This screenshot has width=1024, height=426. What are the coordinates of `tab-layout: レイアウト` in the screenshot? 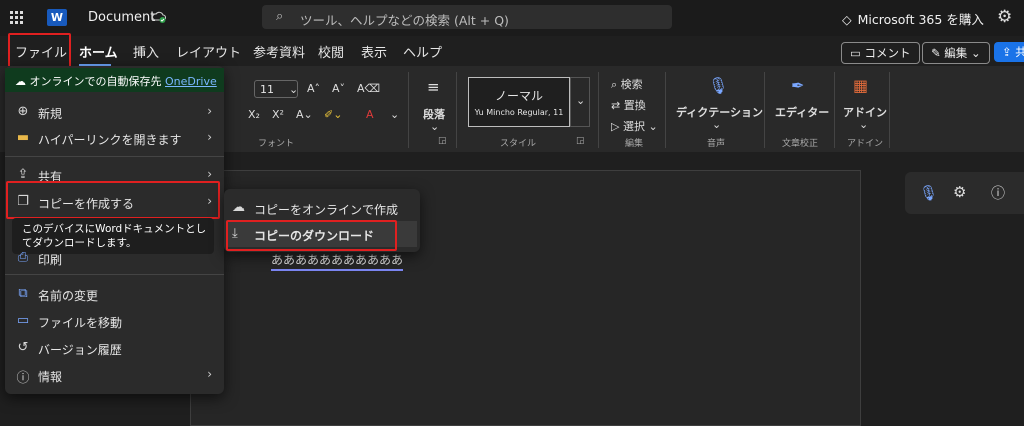 It's located at (208, 51).